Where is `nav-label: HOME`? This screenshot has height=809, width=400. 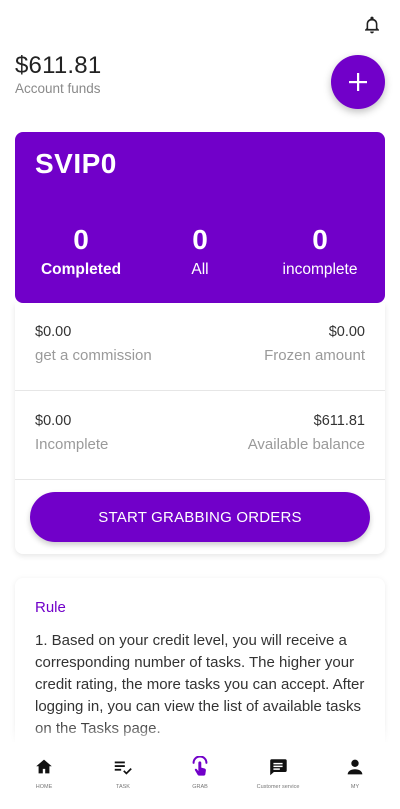 nav-label: HOME is located at coordinates (44, 787).